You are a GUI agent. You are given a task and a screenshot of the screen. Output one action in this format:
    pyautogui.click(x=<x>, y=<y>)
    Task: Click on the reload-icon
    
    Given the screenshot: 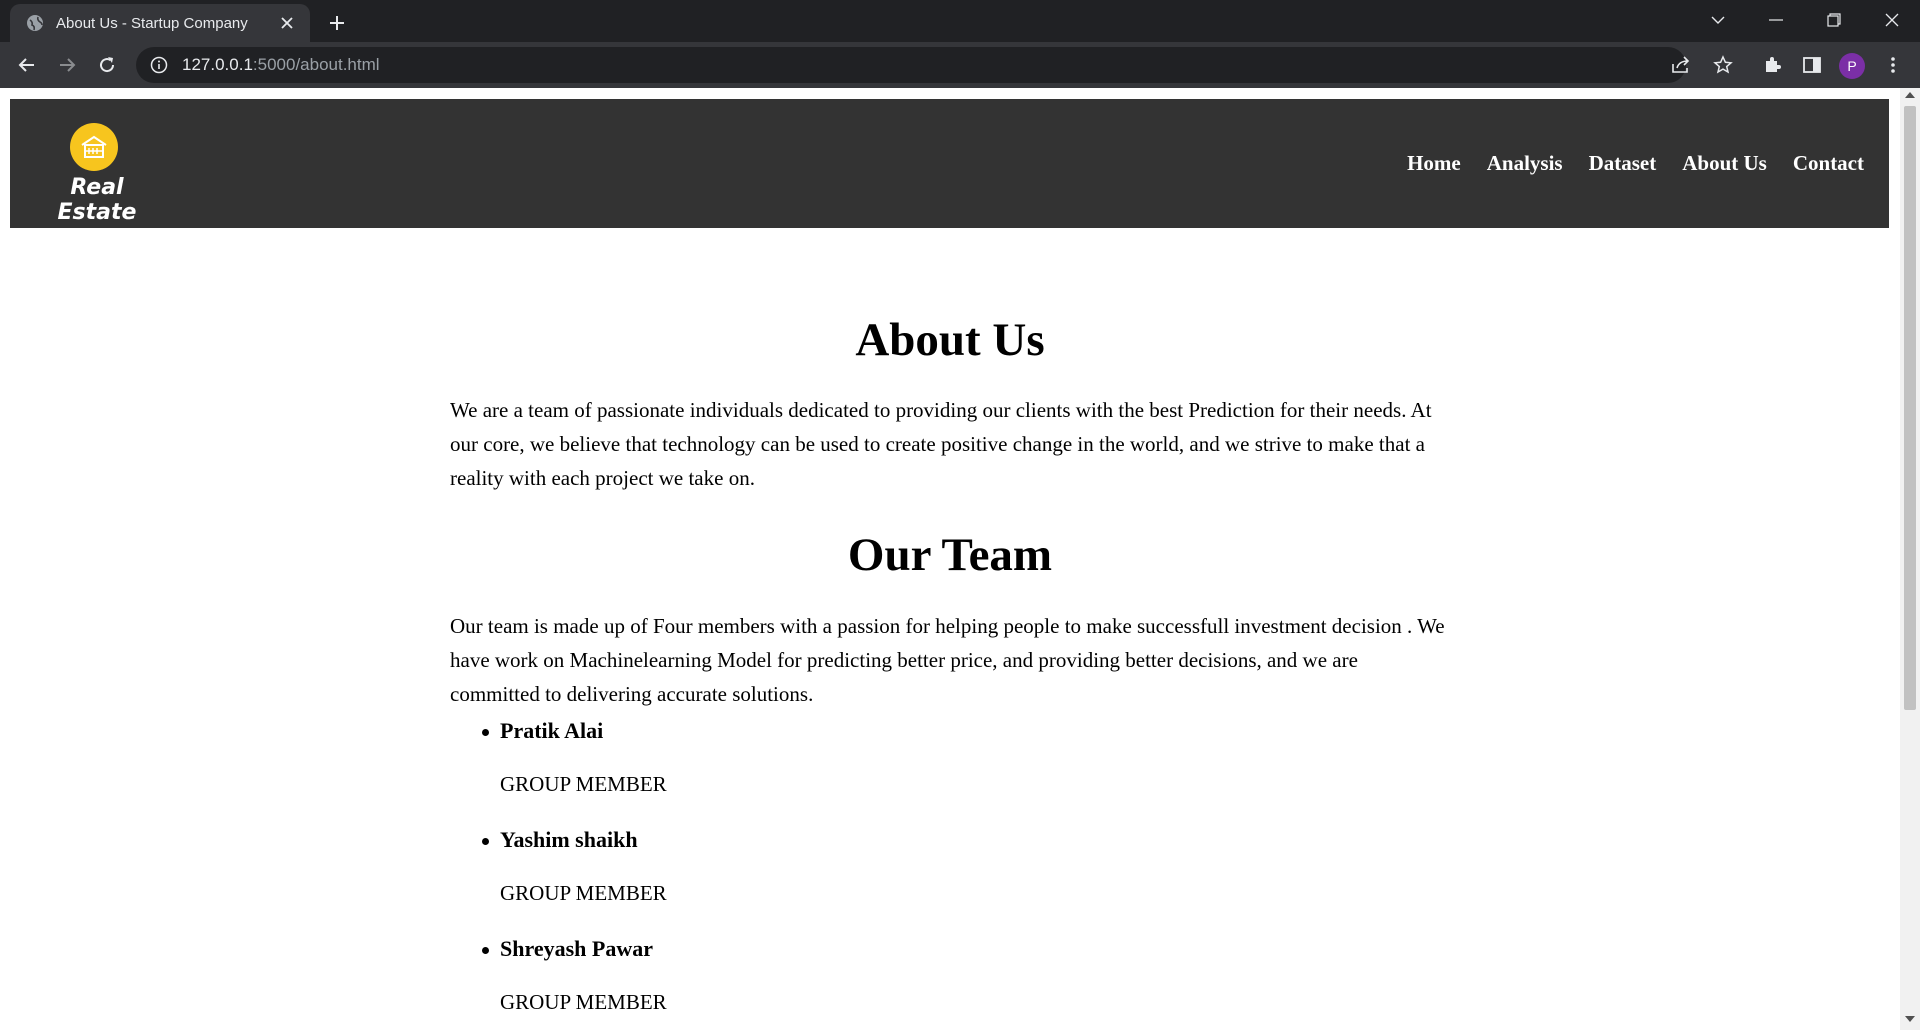 What is the action you would take?
    pyautogui.click(x=107, y=65)
    